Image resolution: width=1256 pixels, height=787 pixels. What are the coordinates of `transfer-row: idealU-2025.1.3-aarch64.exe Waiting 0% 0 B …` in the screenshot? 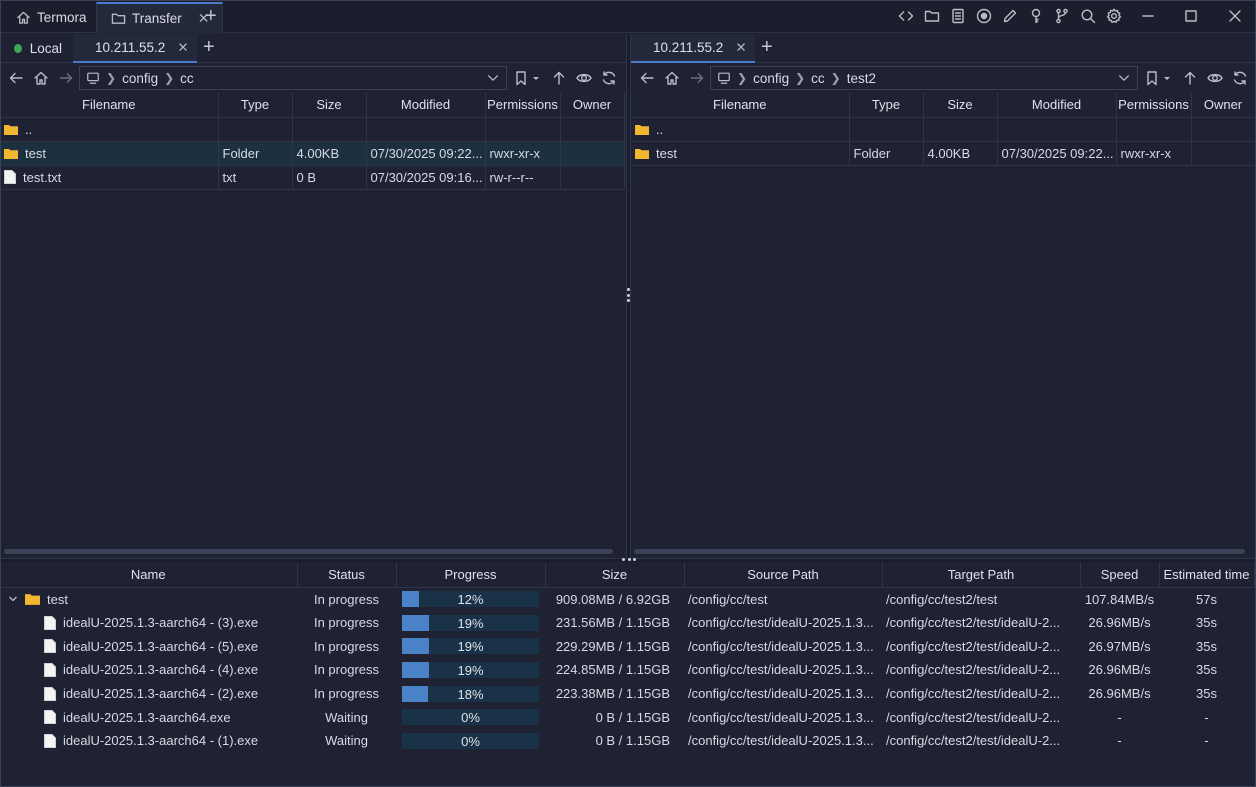 It's located at (627, 717).